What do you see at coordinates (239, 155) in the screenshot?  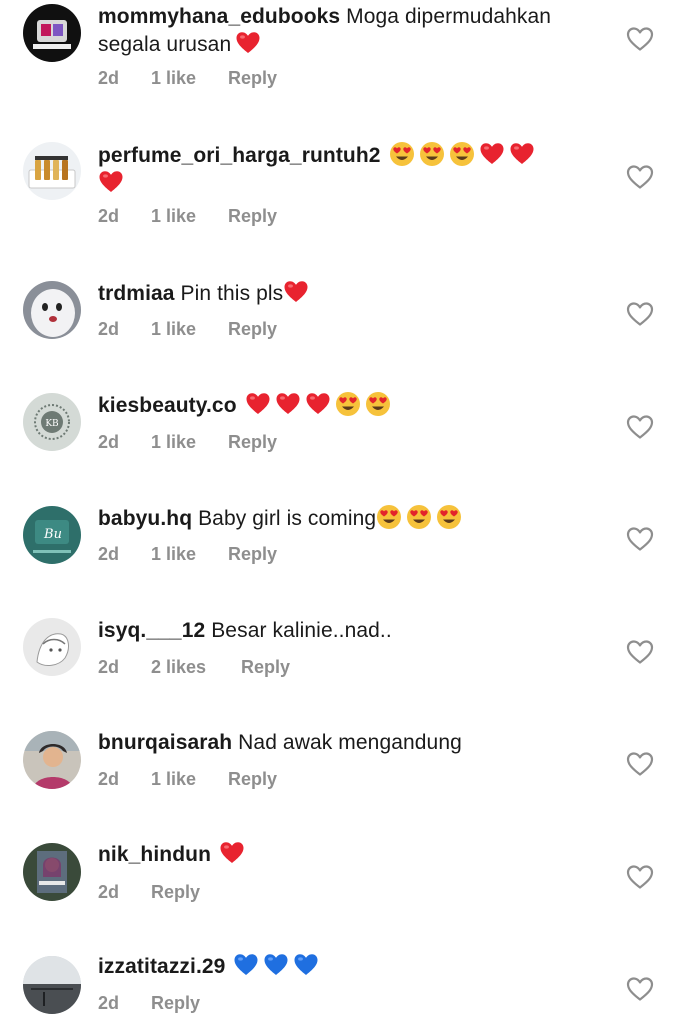 I see `comment-username: perfume_ori_harga_runtuh2` at bounding box center [239, 155].